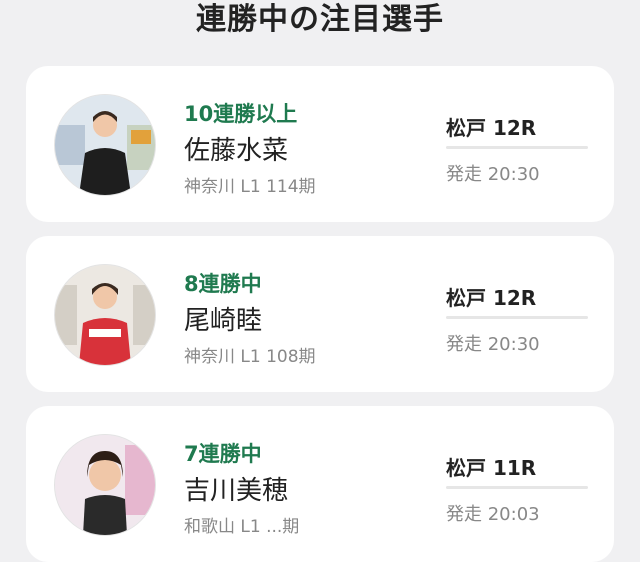 The width and height of the screenshot is (640, 562). What do you see at coordinates (242, 527) in the screenshot?
I see `racer-info: 和歌山 L1 ...期` at bounding box center [242, 527].